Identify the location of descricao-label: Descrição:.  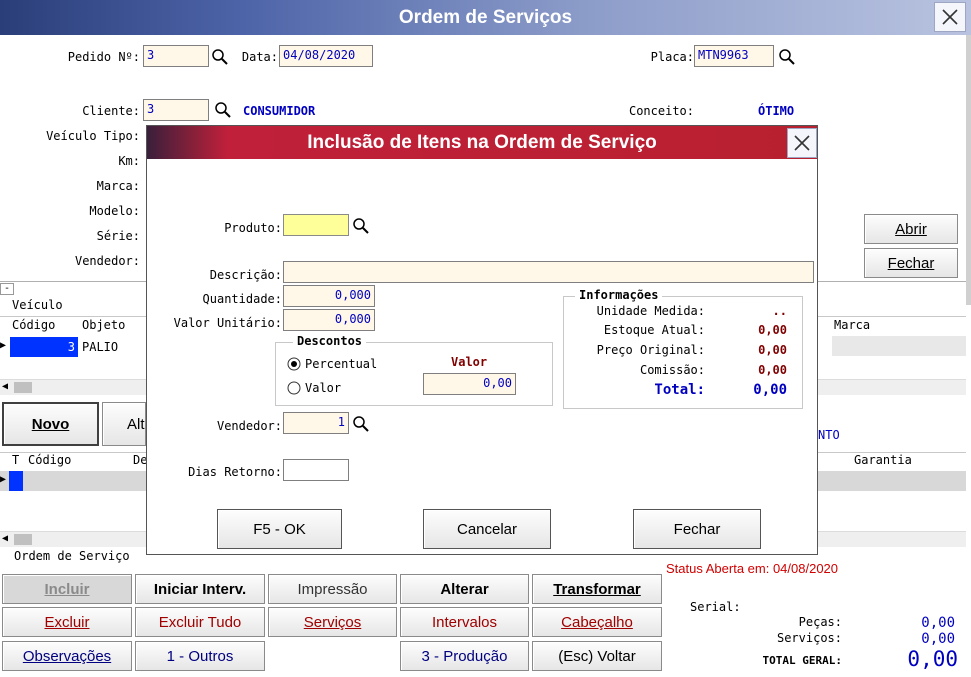
(245, 275).